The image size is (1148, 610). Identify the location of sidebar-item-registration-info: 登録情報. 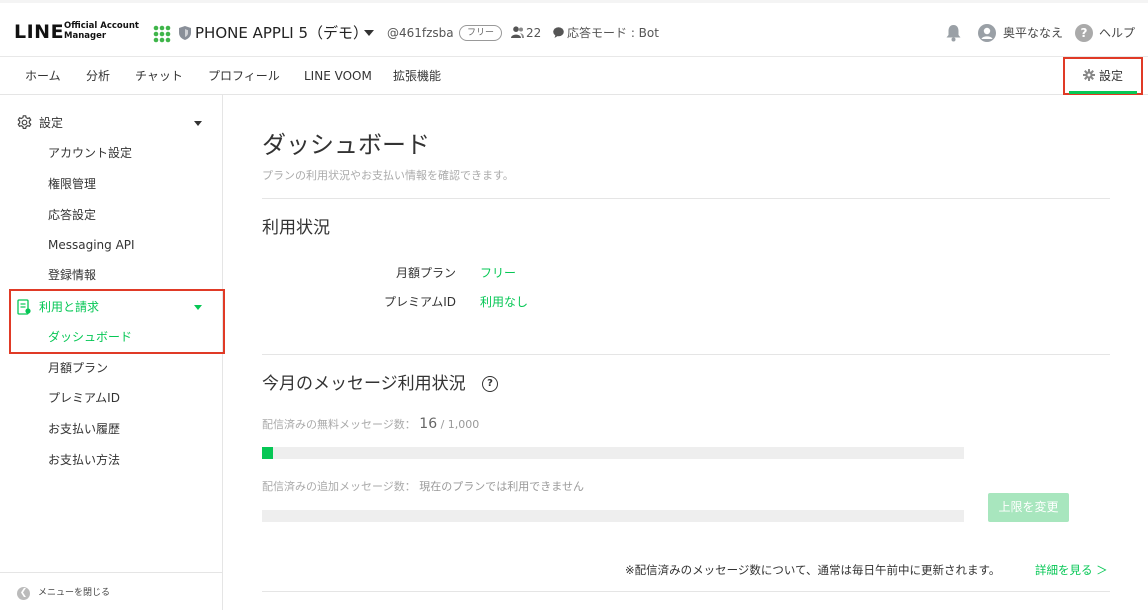
(72, 275).